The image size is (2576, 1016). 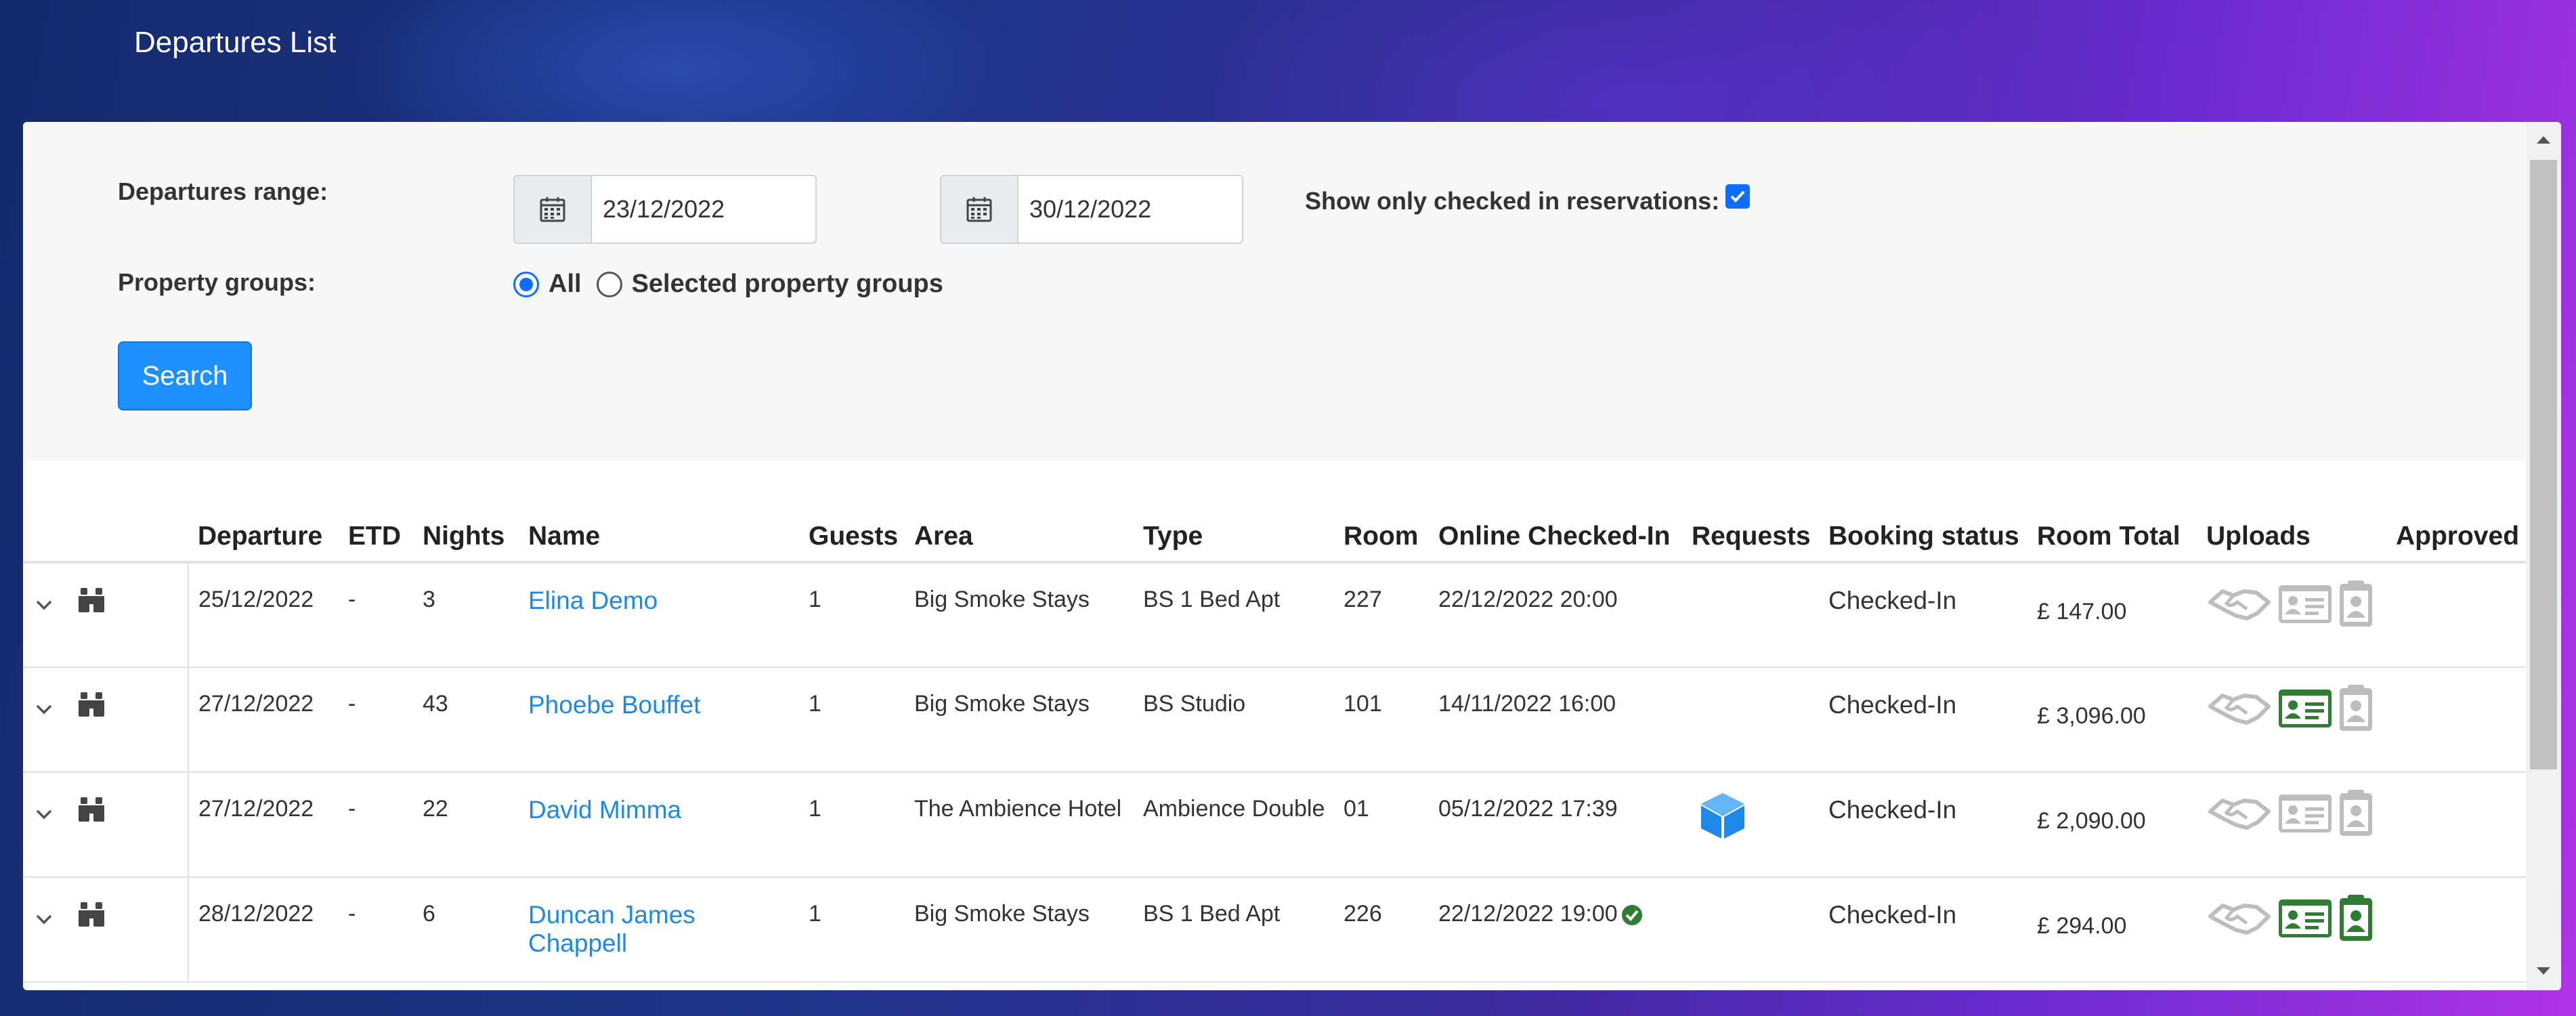 I want to click on header-approved: Approved, so click(x=2456, y=532).